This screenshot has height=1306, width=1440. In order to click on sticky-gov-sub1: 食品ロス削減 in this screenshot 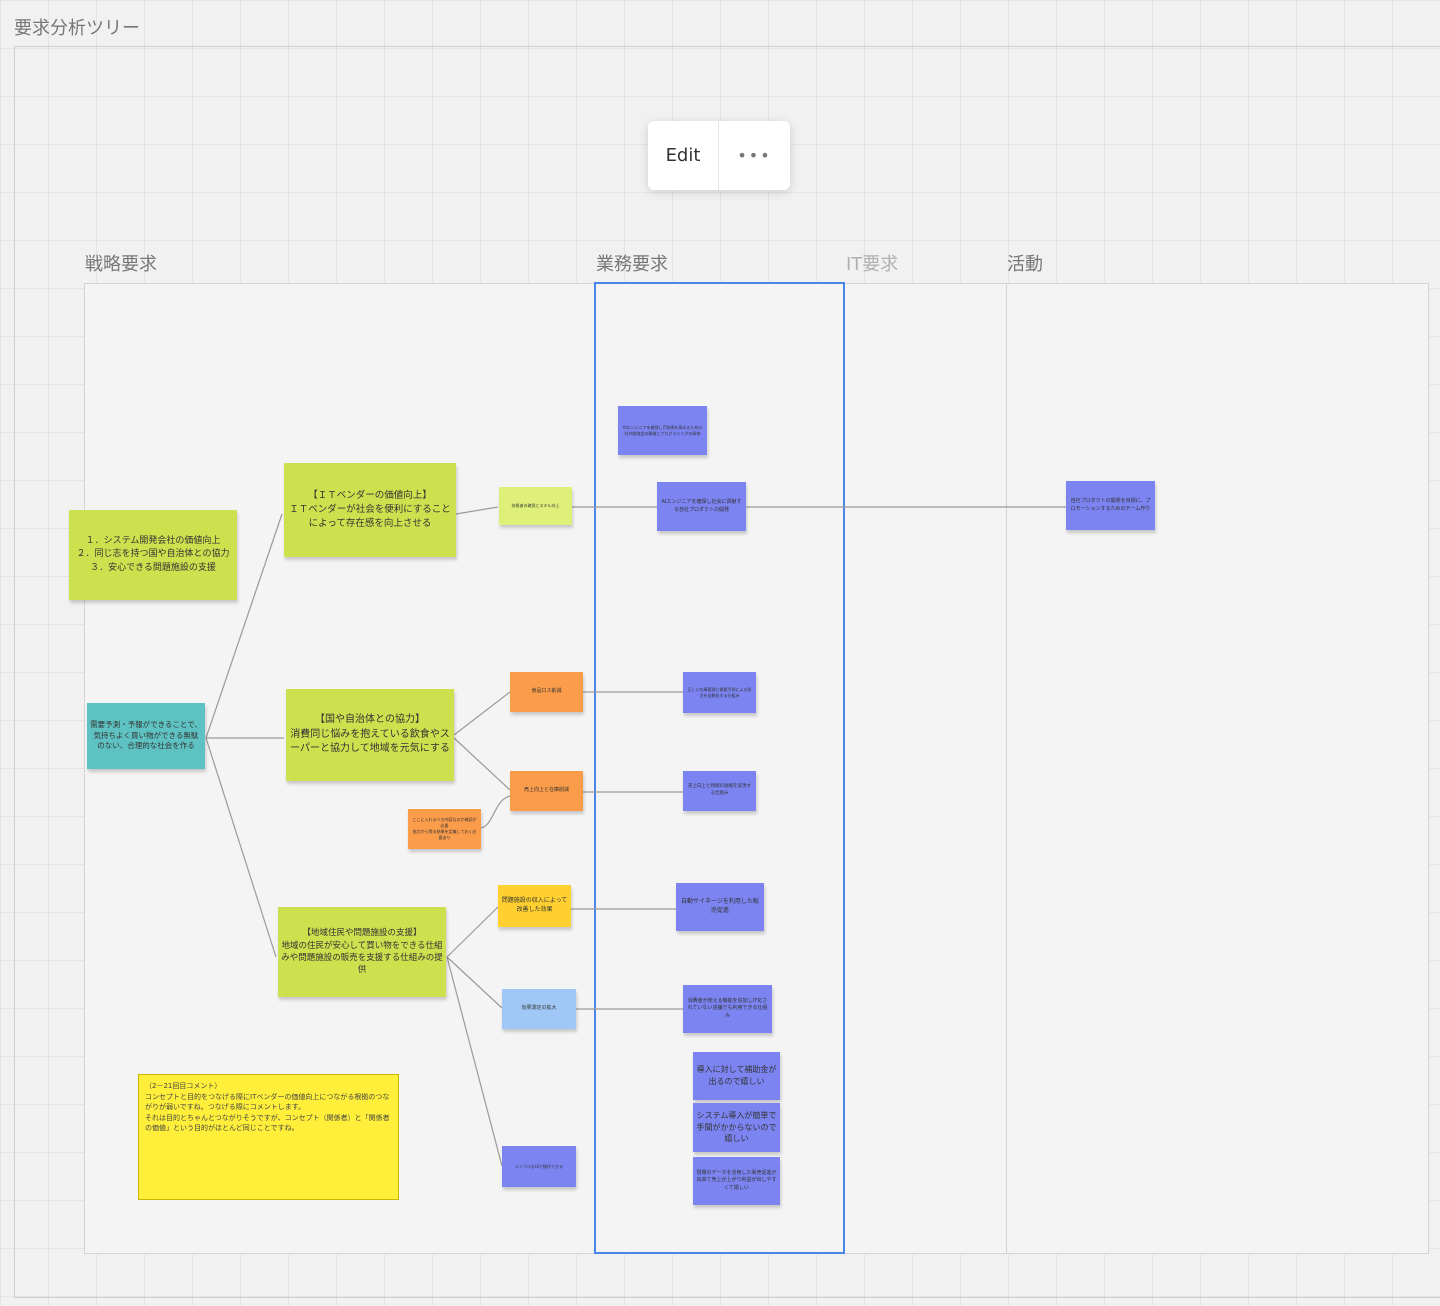, I will do `click(546, 692)`.